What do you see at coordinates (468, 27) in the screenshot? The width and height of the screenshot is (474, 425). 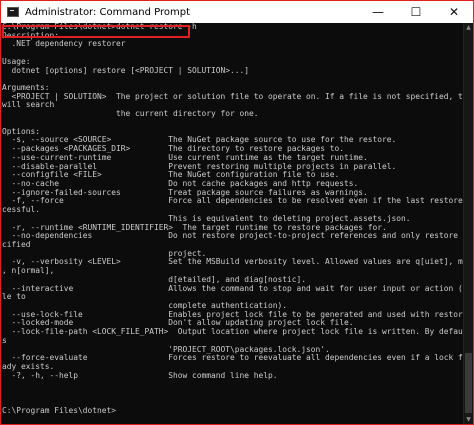 I see `scroll-up-arrow-icon: ▲` at bounding box center [468, 27].